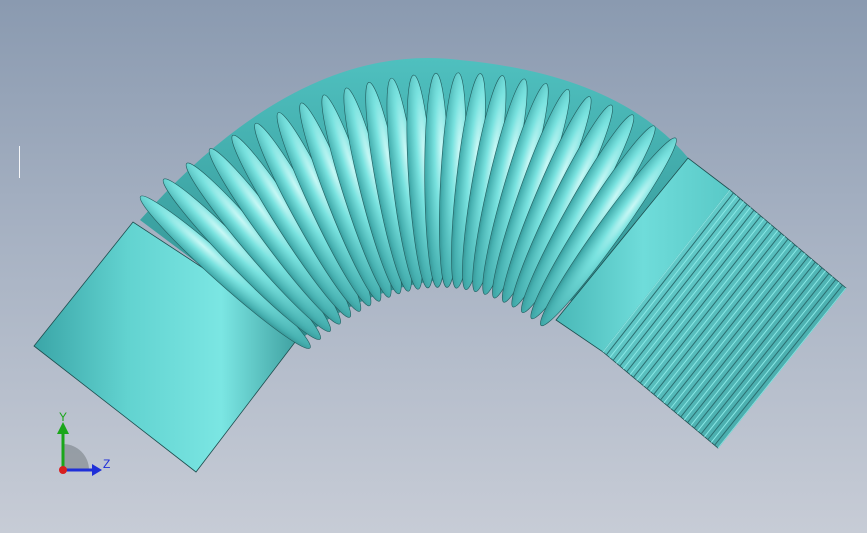 Image resolution: width=867 pixels, height=533 pixels. What do you see at coordinates (63, 470) in the screenshot?
I see `x-axis-dot` at bounding box center [63, 470].